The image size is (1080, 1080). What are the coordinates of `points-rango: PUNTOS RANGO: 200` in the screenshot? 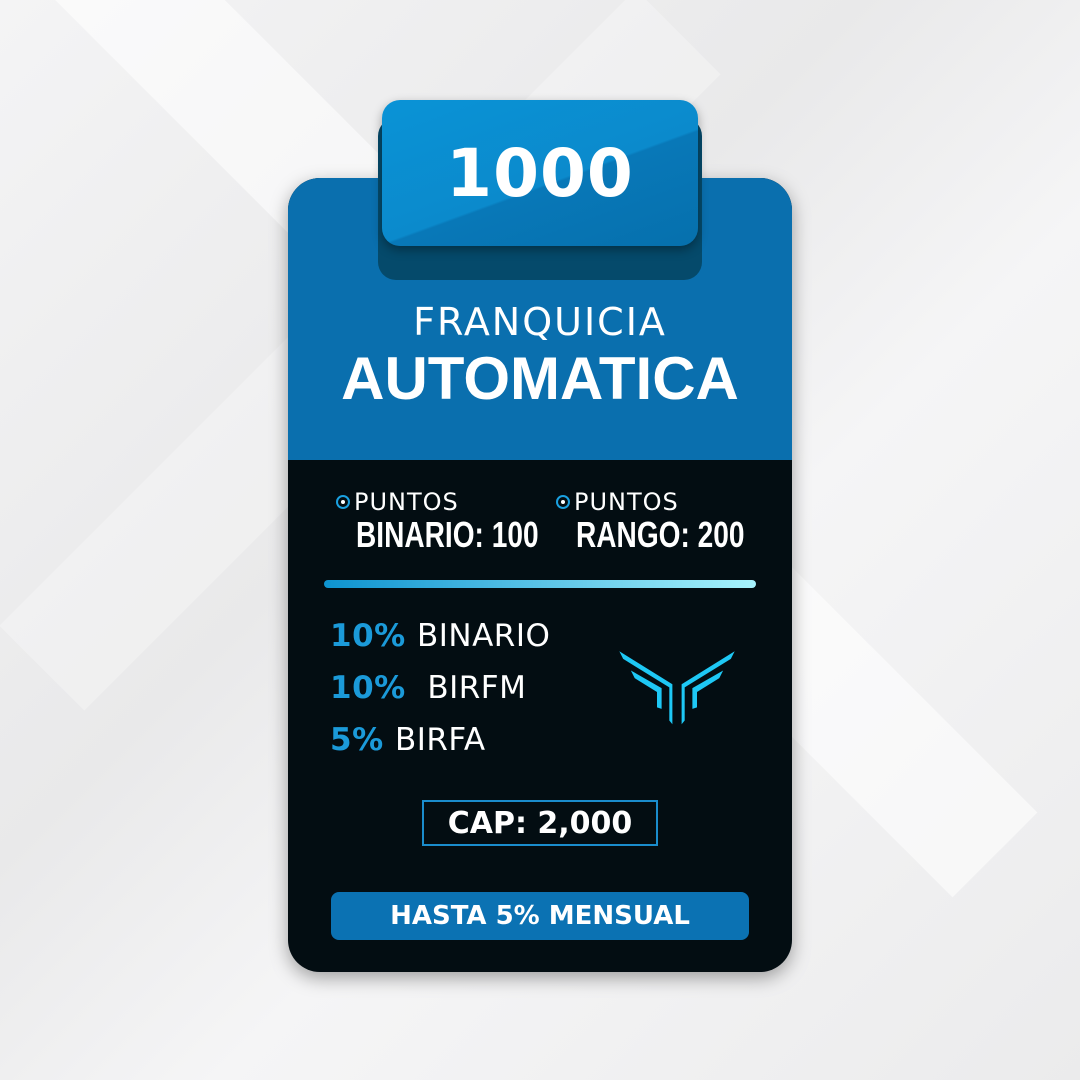 It's located at (674, 522).